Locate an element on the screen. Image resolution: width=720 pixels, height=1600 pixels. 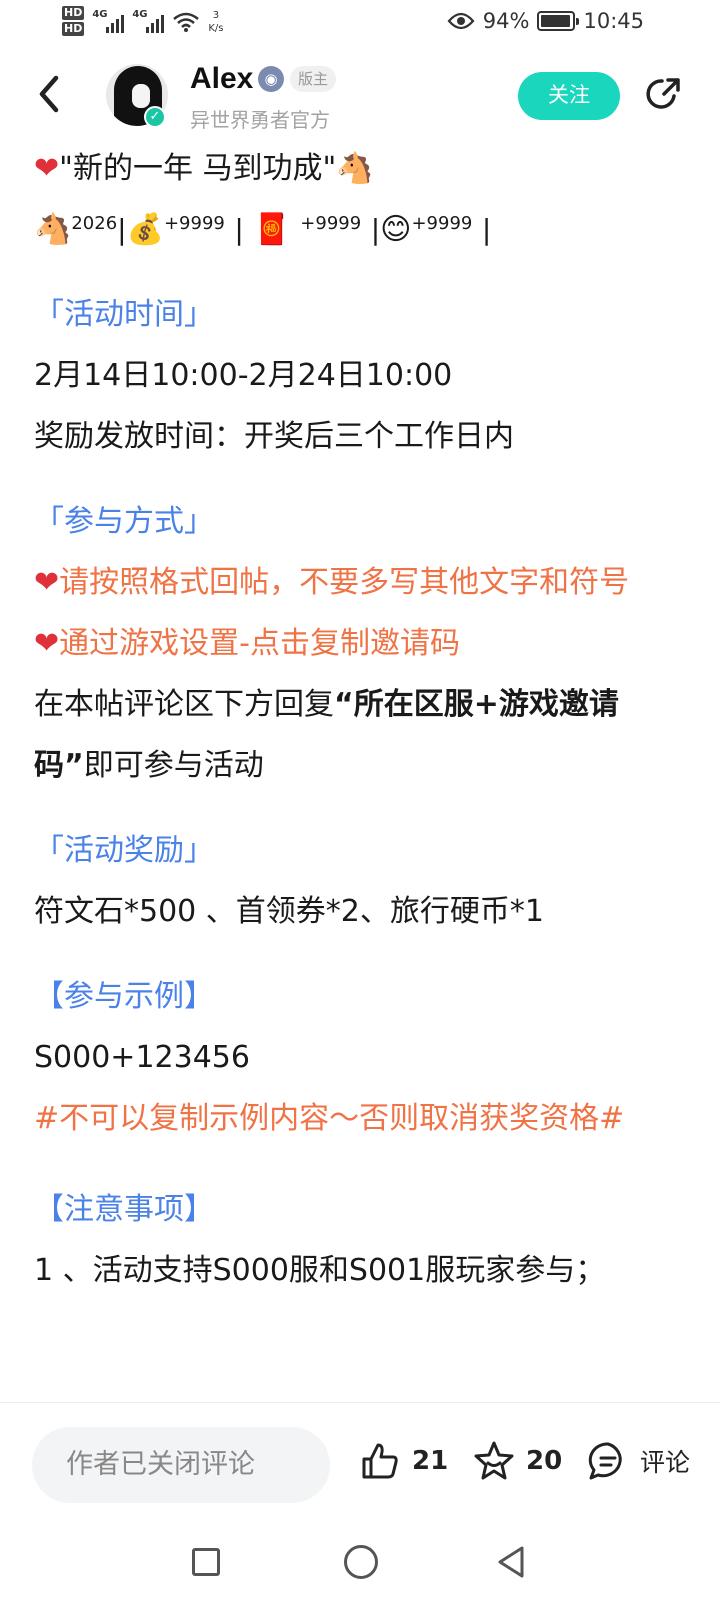
avatar-face-shape is located at coordinates (141, 96).